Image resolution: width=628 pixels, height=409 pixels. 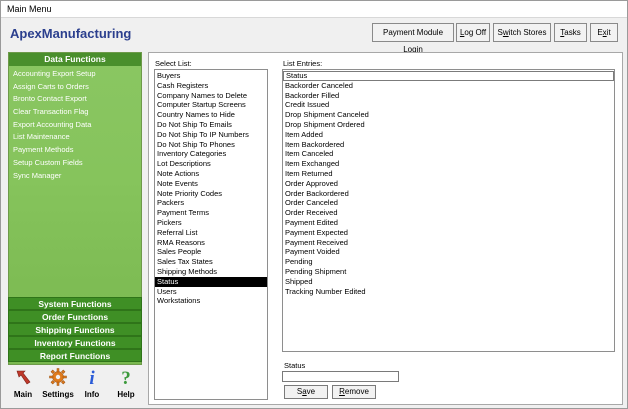 What do you see at coordinates (448, 86) in the screenshot?
I see `list-entry: Backorder Canceled` at bounding box center [448, 86].